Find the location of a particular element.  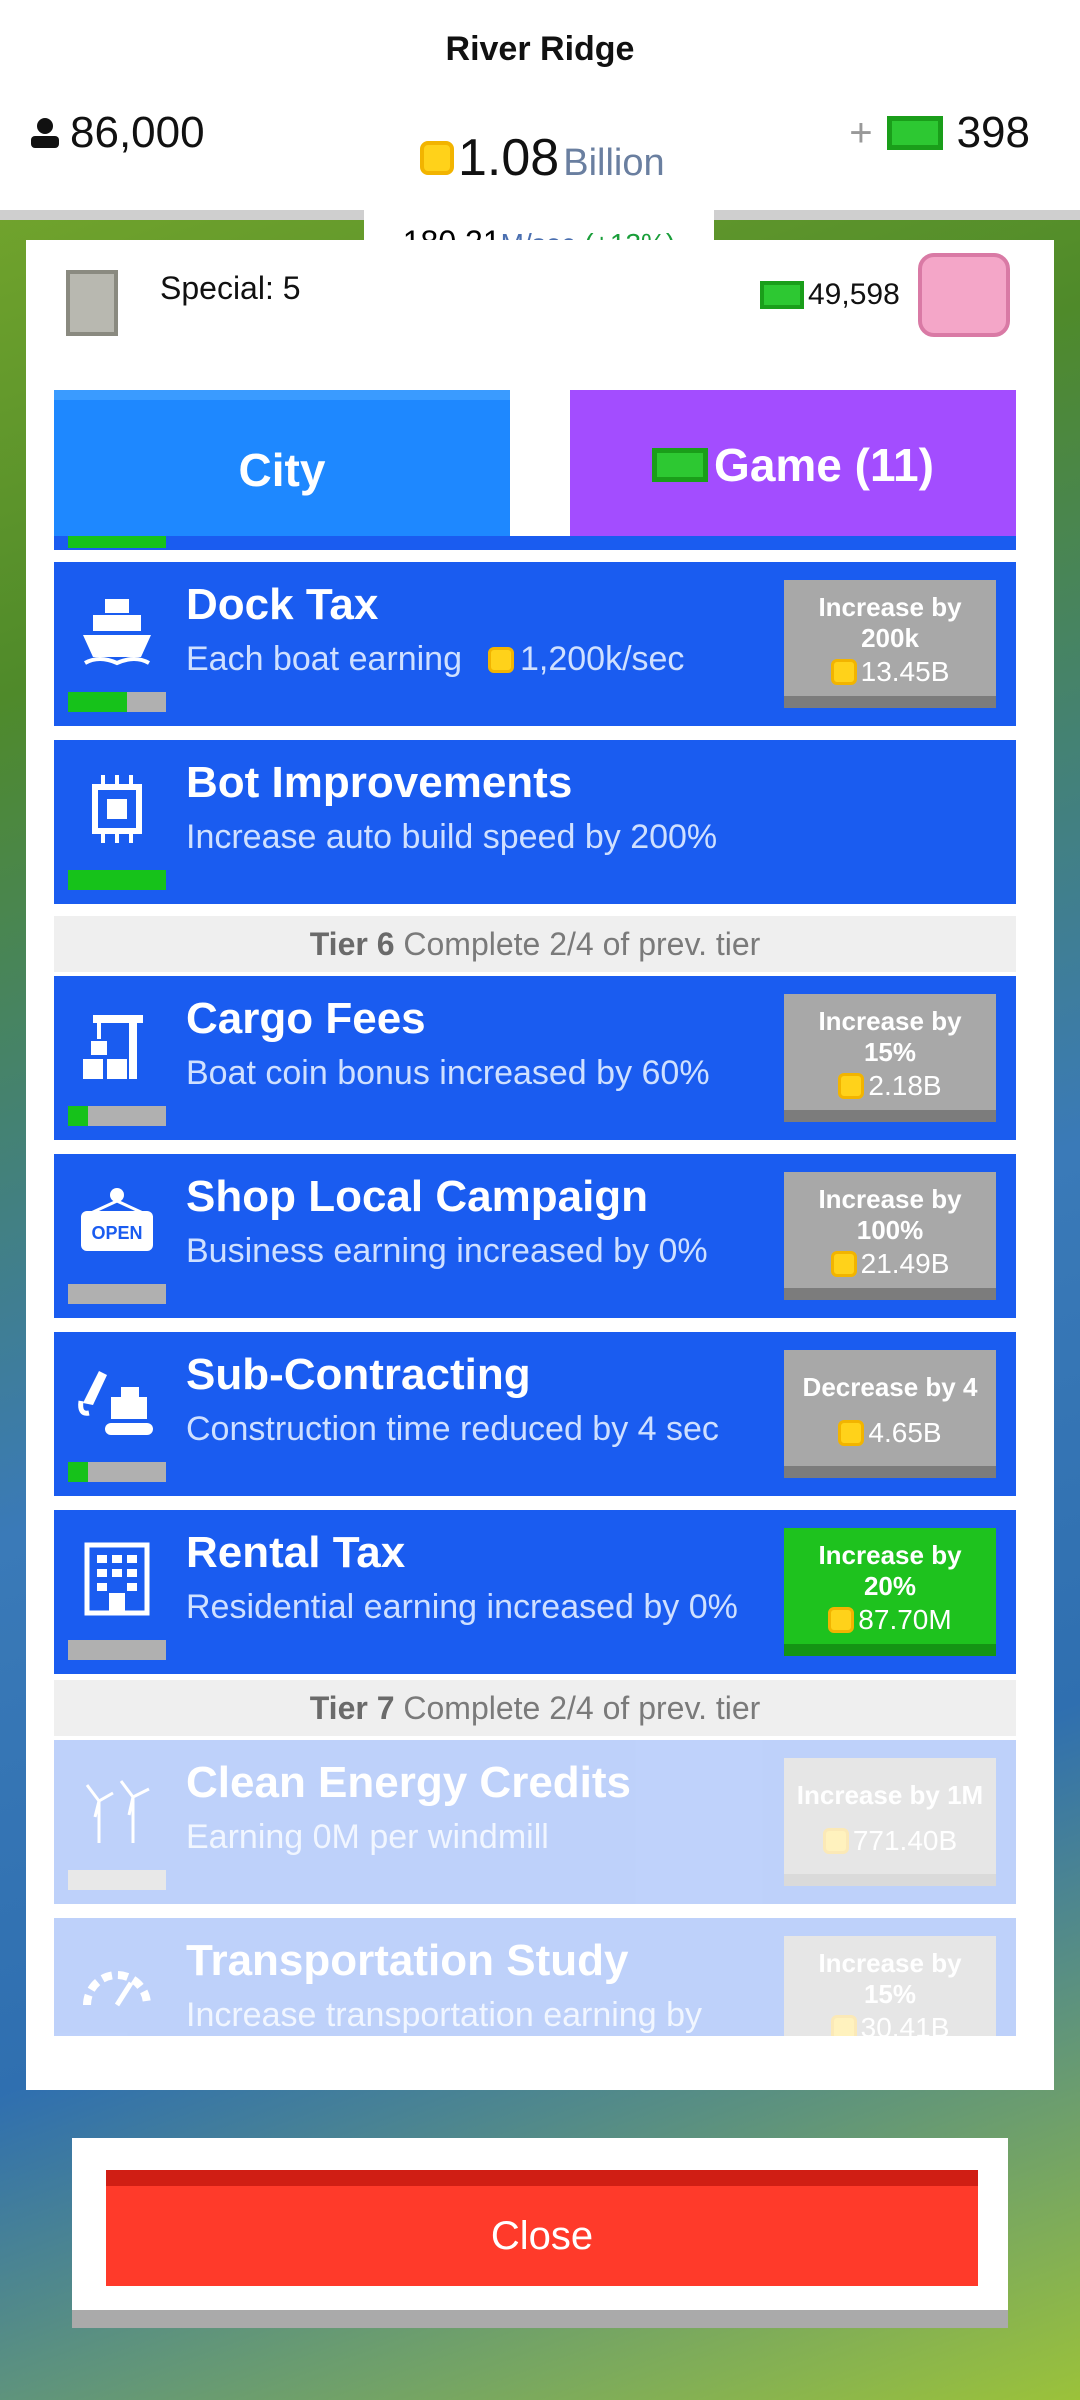

upgrade-cost: 771.40B is located at coordinates (905, 1840).